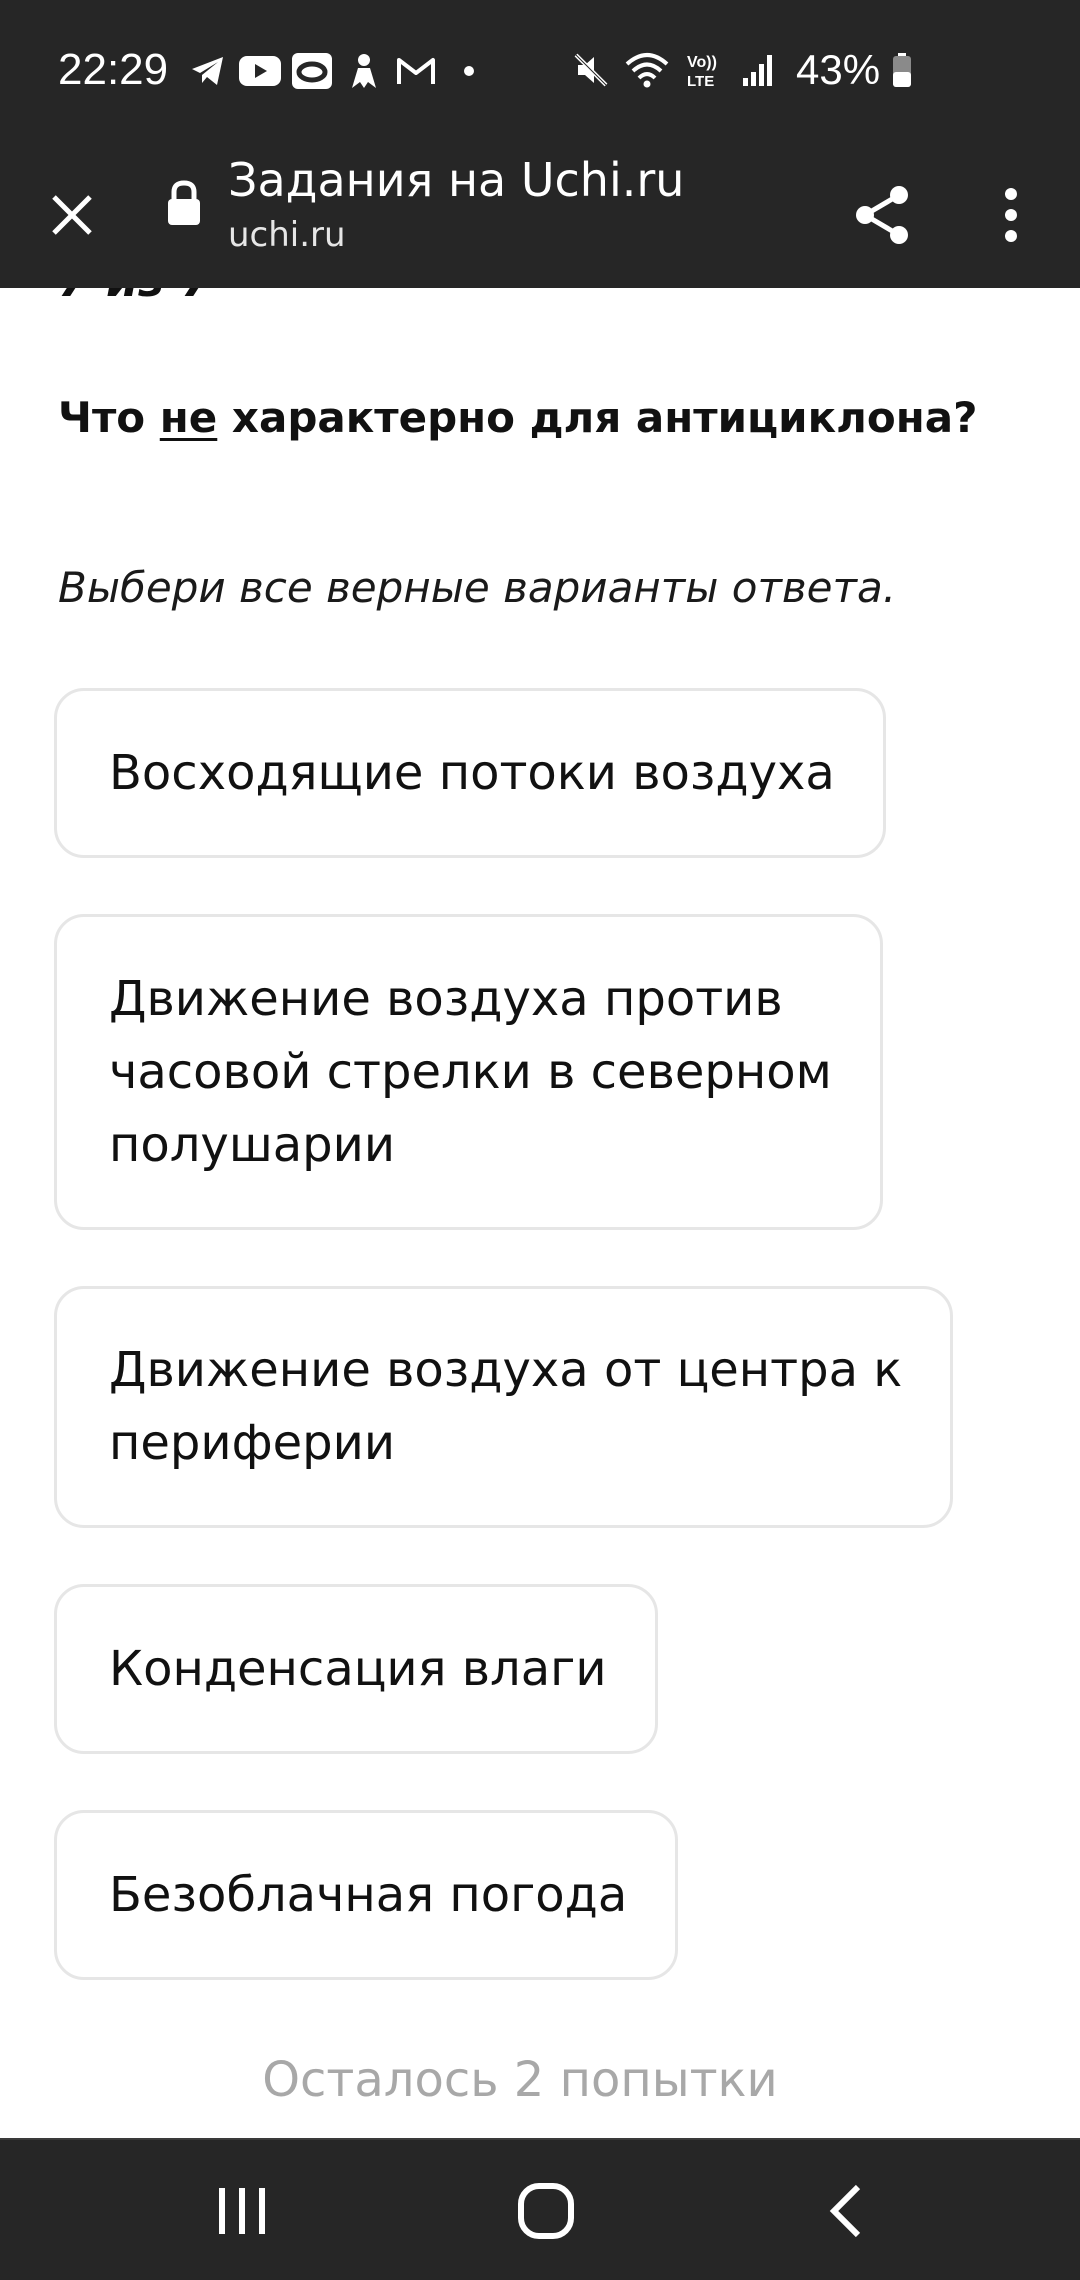 This screenshot has width=1080, height=2280. What do you see at coordinates (186, 205) in the screenshot?
I see `lock-icon` at bounding box center [186, 205].